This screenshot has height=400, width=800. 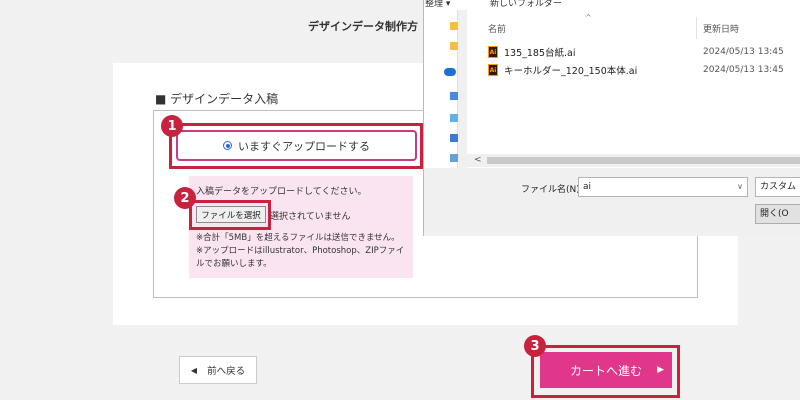 I want to click on file-name: キーホルダー_120_150本体.ai, so click(x=571, y=71).